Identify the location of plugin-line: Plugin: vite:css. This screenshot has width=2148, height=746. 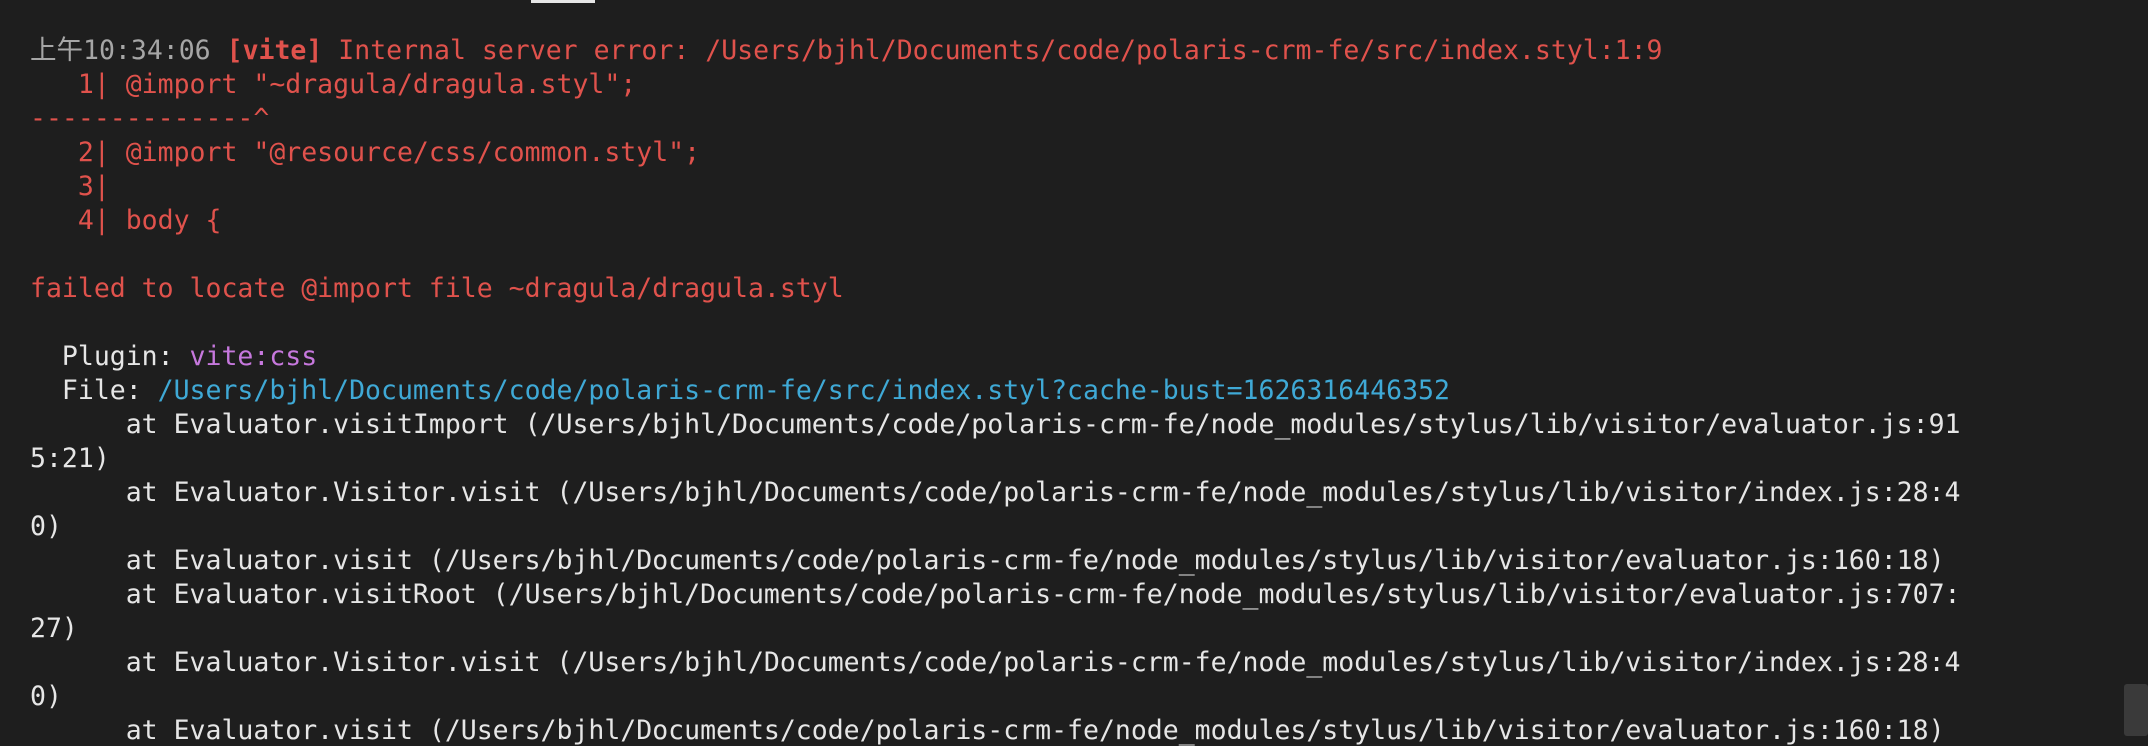
(1089, 357).